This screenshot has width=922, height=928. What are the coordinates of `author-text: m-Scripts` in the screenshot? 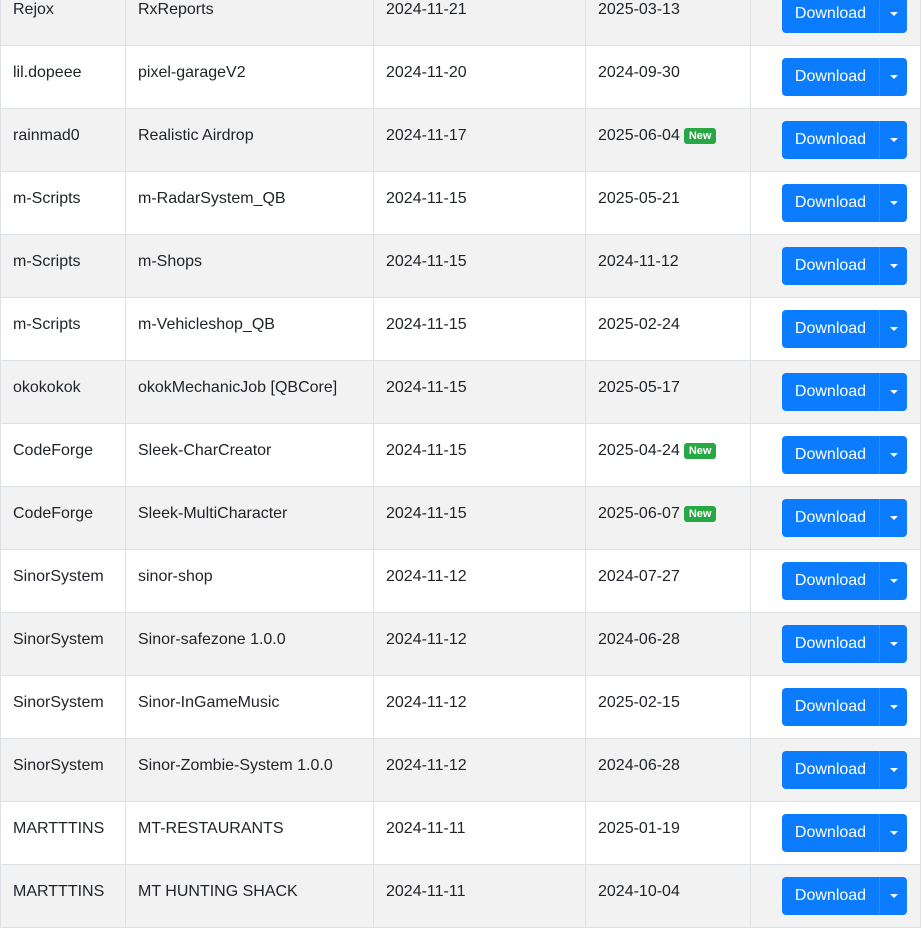 It's located at (47, 198).